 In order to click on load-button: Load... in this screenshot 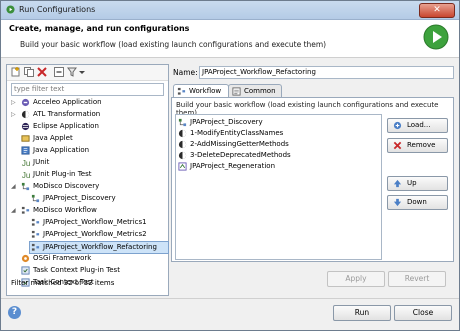, I will do `click(417, 125)`.